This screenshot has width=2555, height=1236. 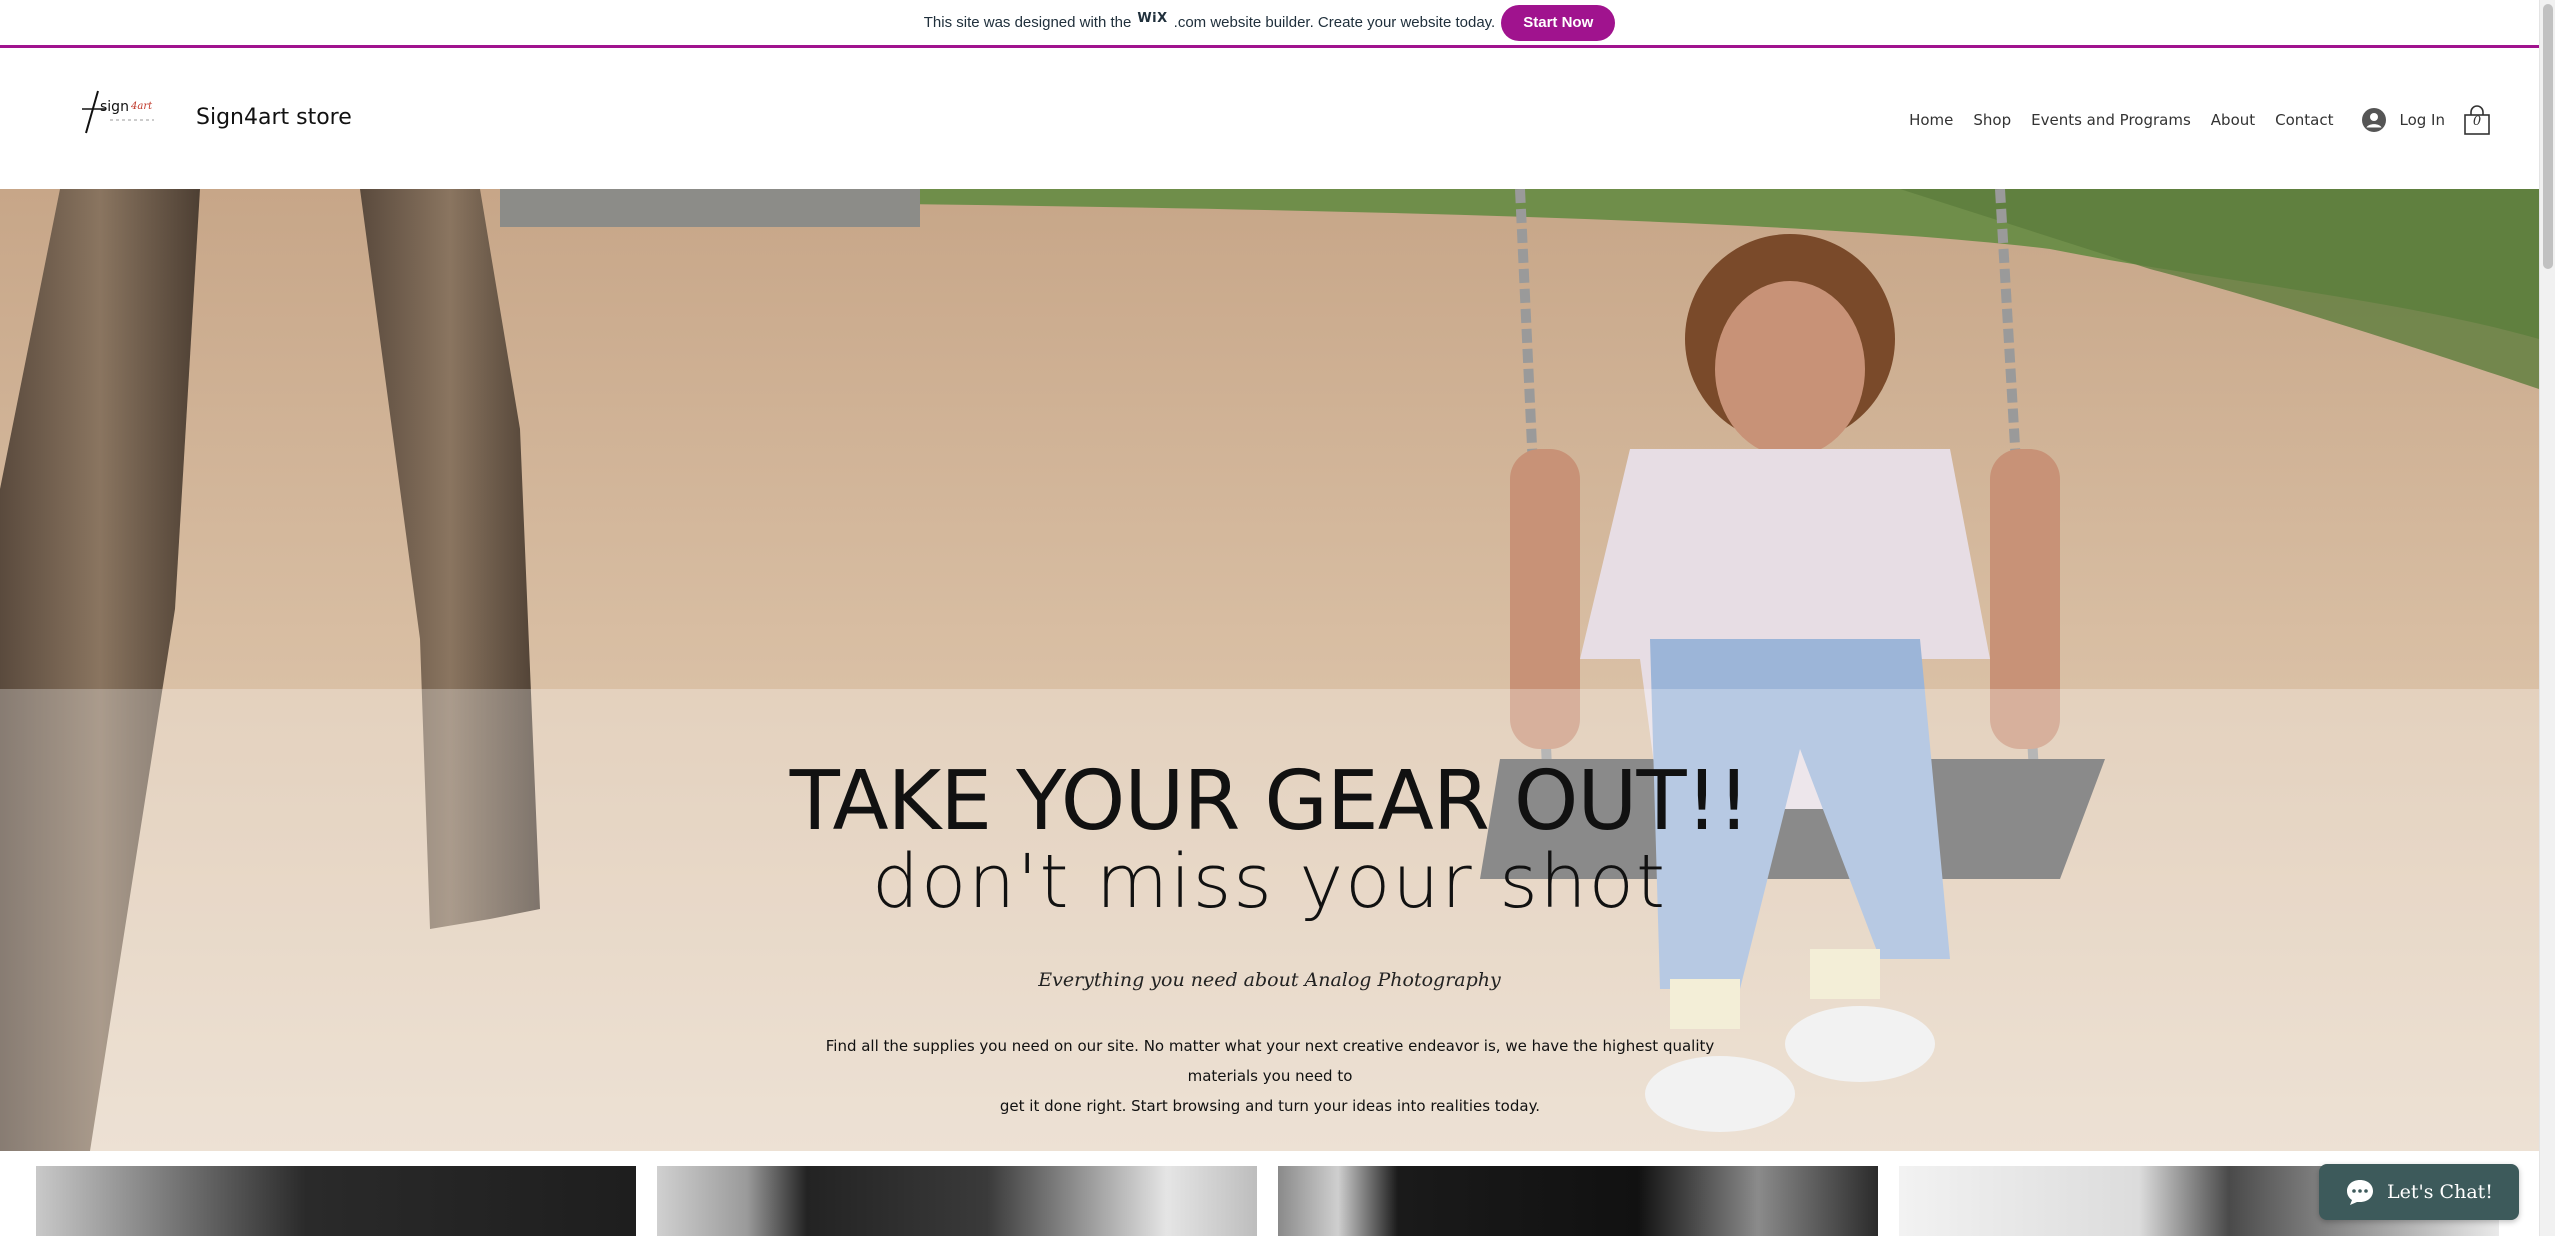 What do you see at coordinates (2233, 120) in the screenshot?
I see `nav-about: About` at bounding box center [2233, 120].